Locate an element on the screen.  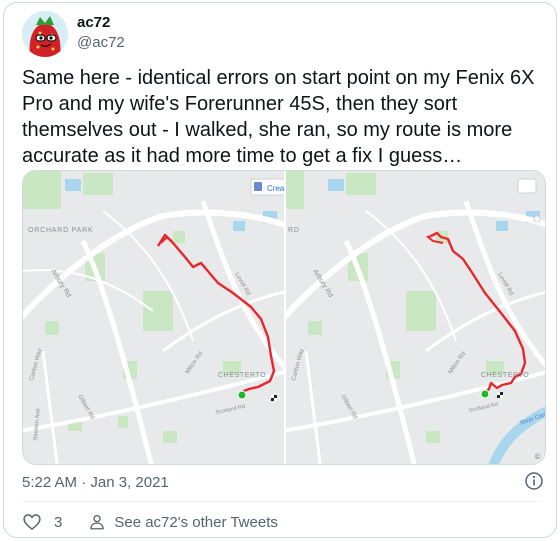
rd-fragment-label: RD is located at coordinates (294, 230).